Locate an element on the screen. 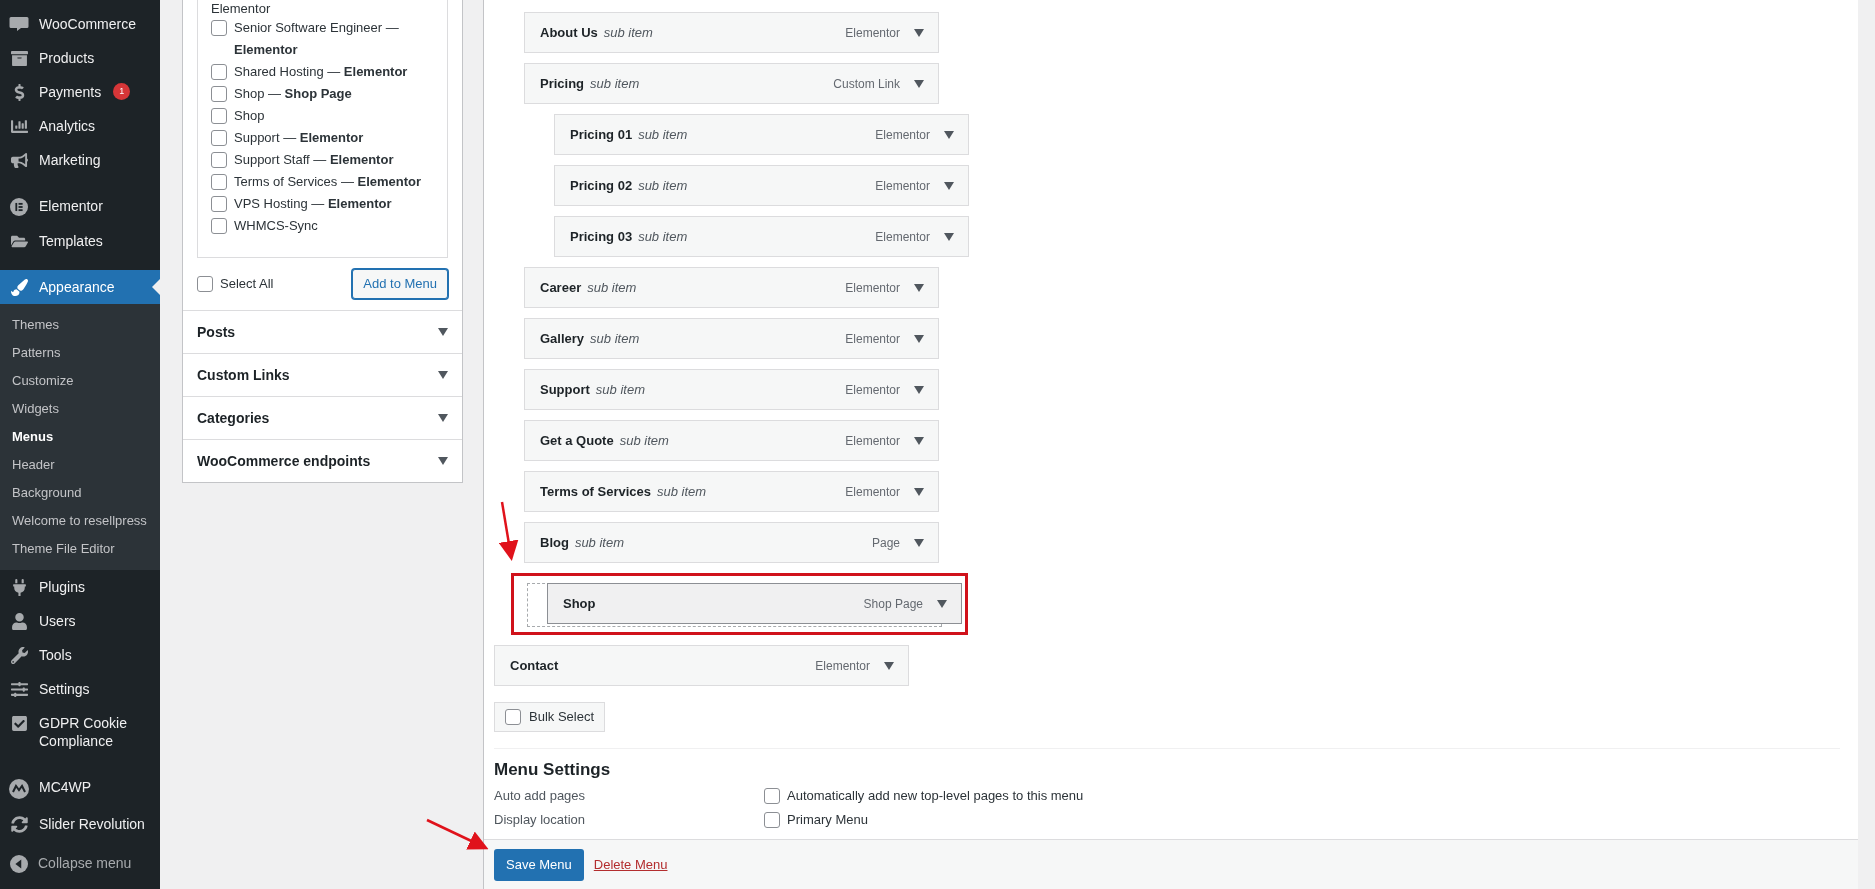  sidebar-item: Settings is located at coordinates (80, 689).